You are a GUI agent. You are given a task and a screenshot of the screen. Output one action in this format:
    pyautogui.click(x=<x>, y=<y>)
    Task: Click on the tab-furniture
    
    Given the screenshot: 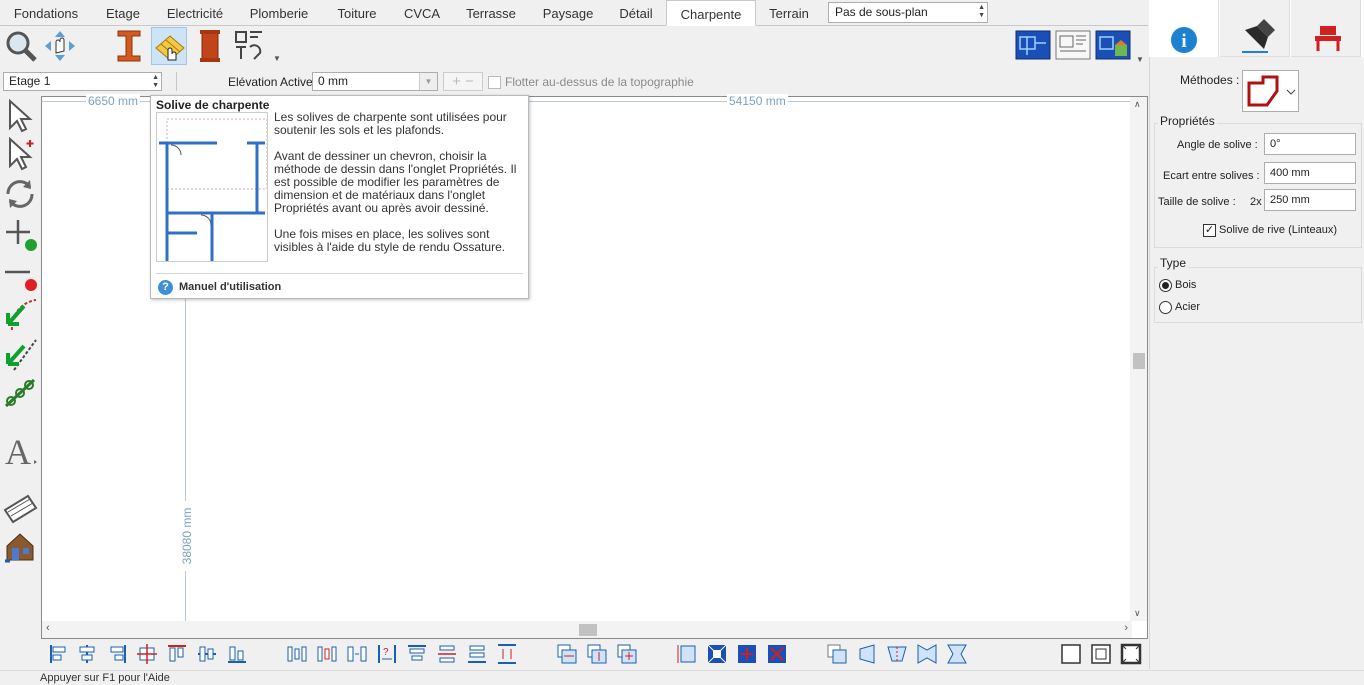 What is the action you would take?
    pyautogui.click(x=1326, y=28)
    